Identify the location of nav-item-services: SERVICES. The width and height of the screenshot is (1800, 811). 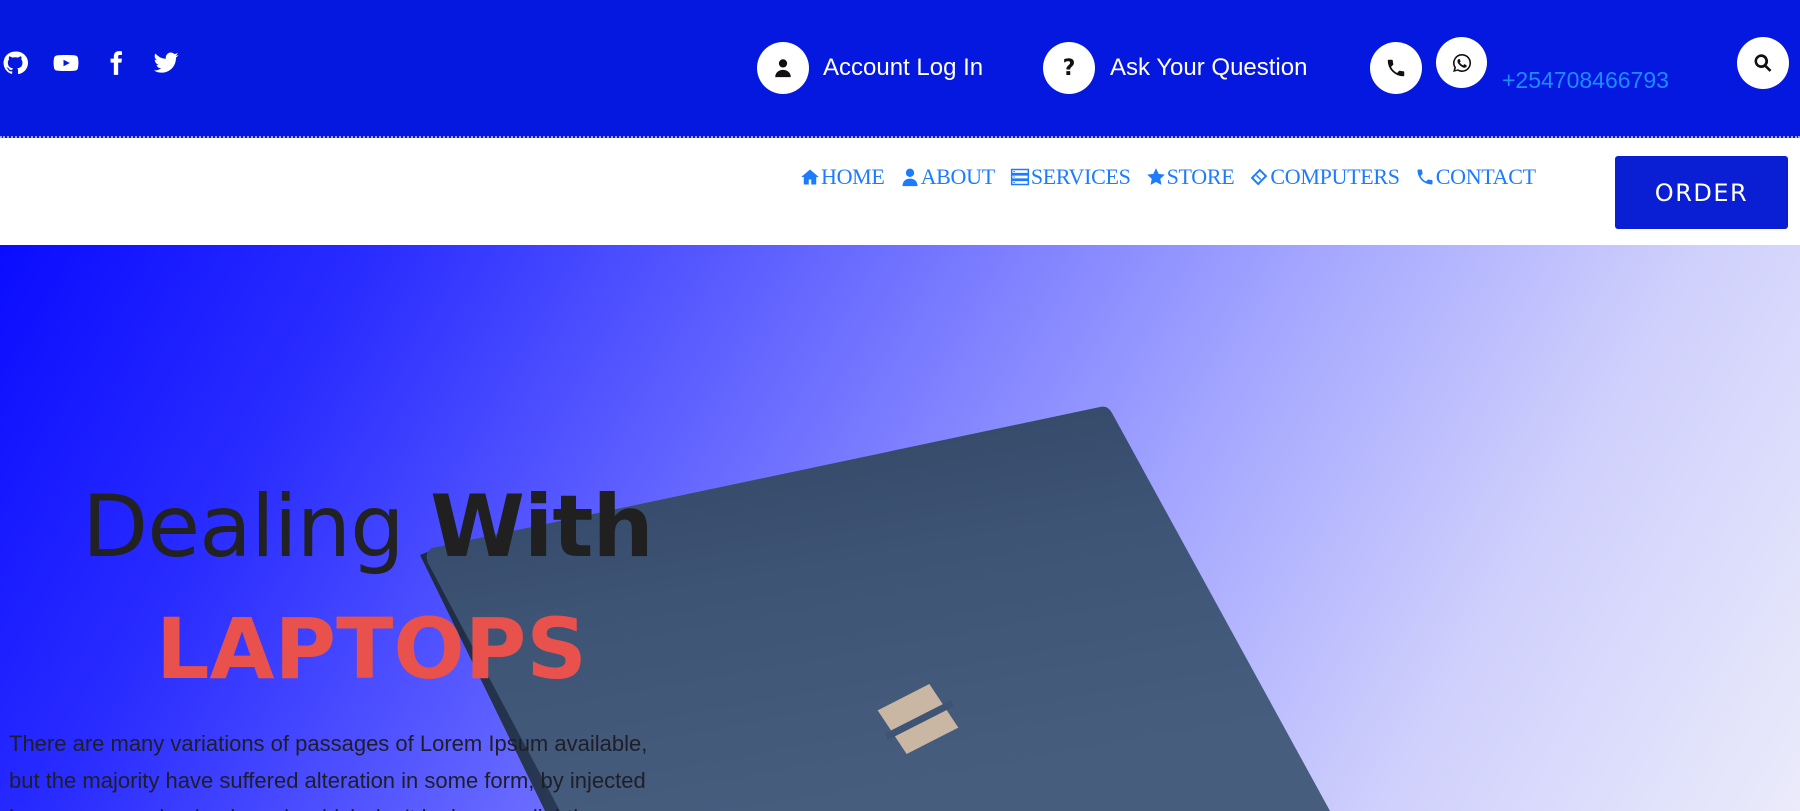
(1070, 177).